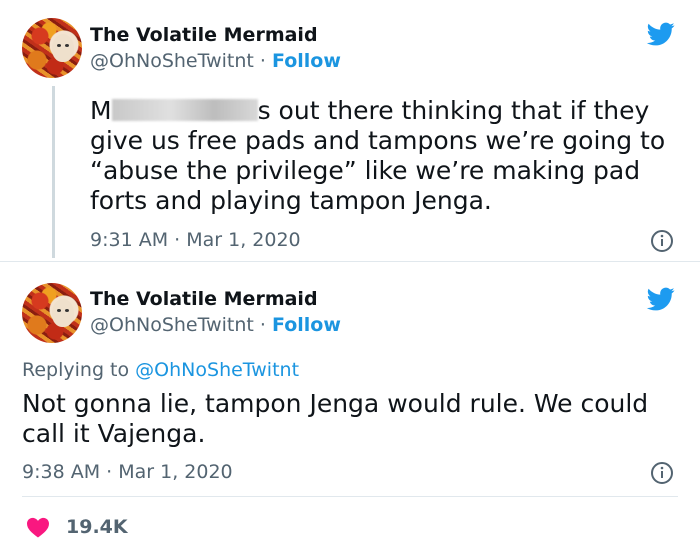 This screenshot has height=552, width=700. I want to click on redacted-text, so click(184, 110).